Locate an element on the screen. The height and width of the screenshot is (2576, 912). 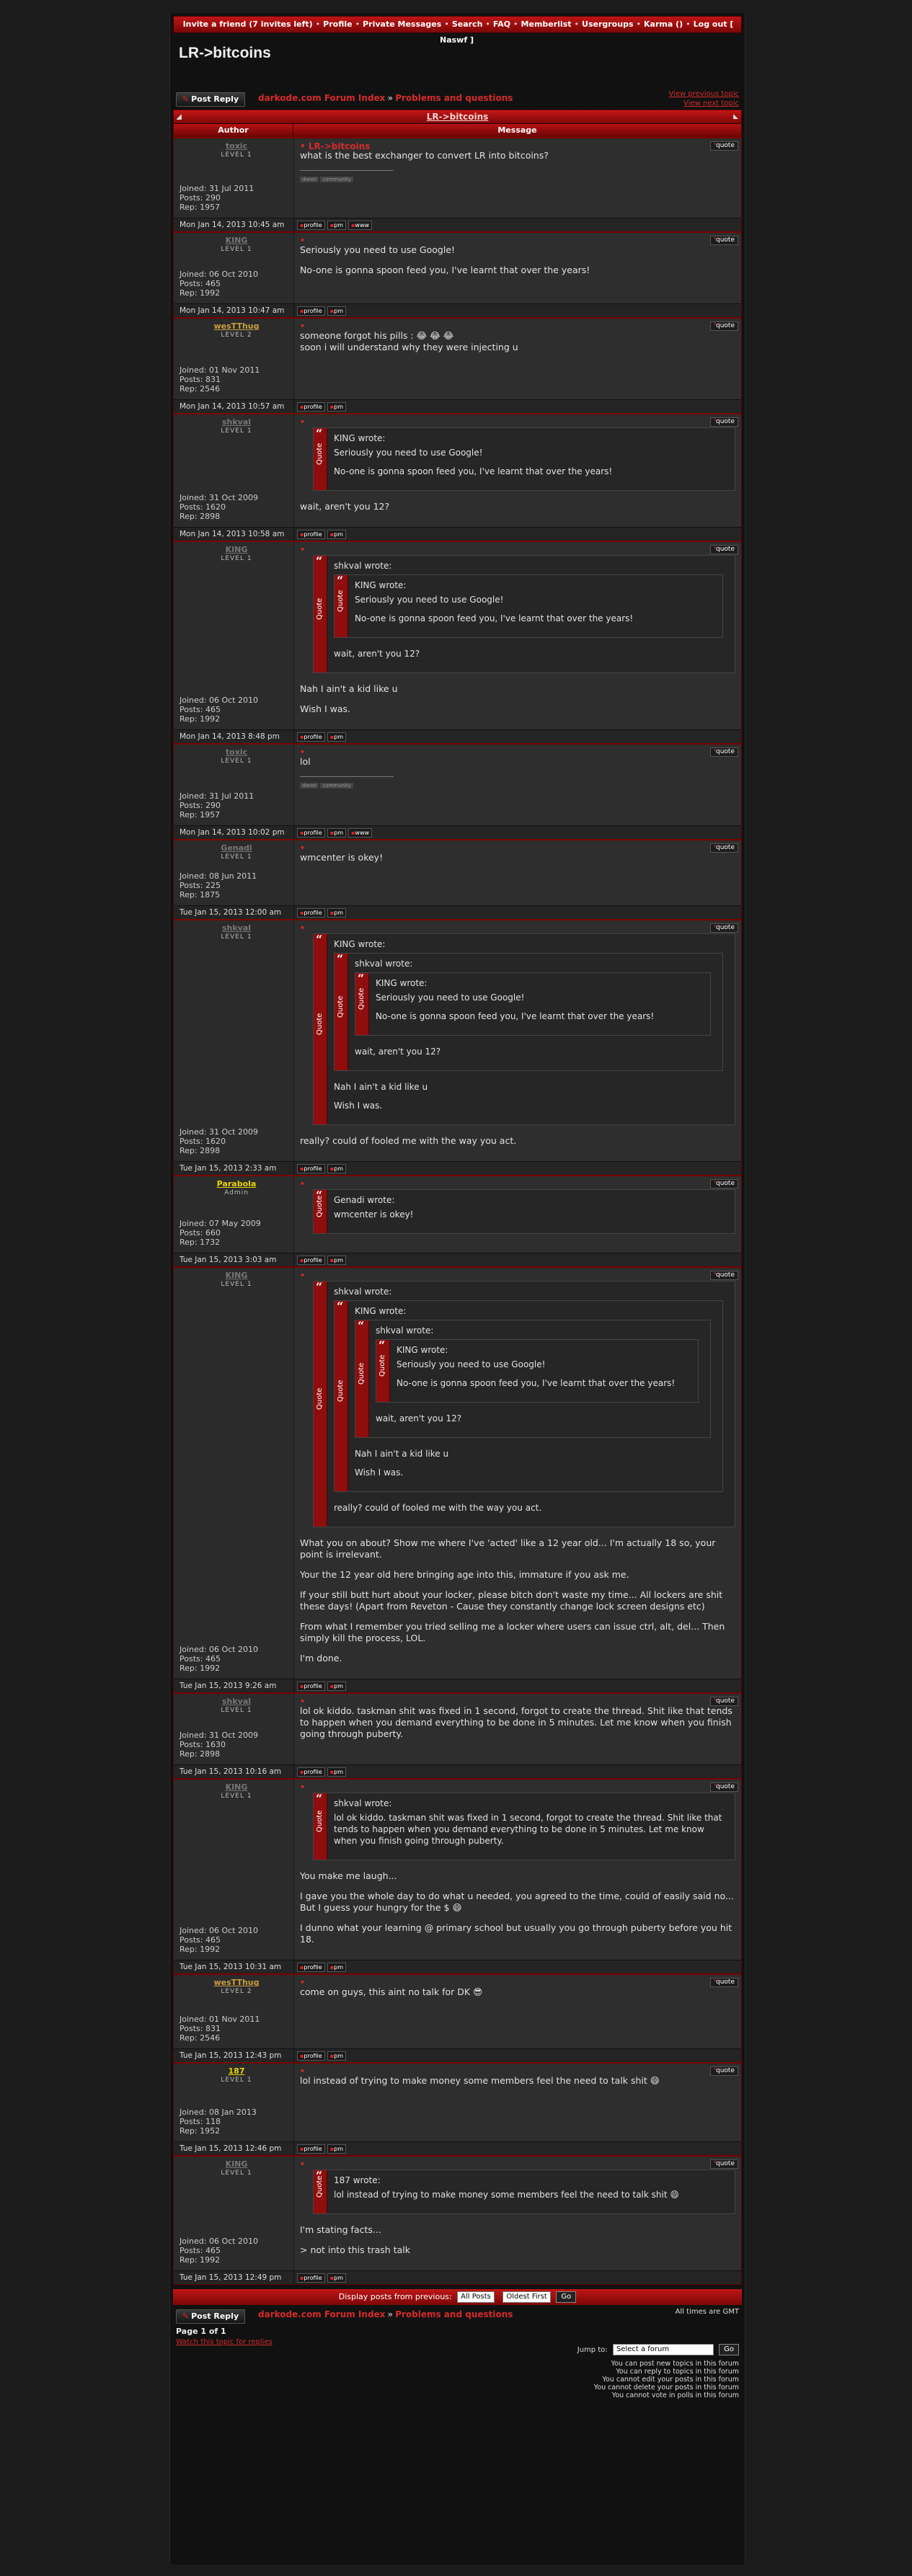
watch-topic-link: Watch this topic for replies is located at coordinates (224, 2342).